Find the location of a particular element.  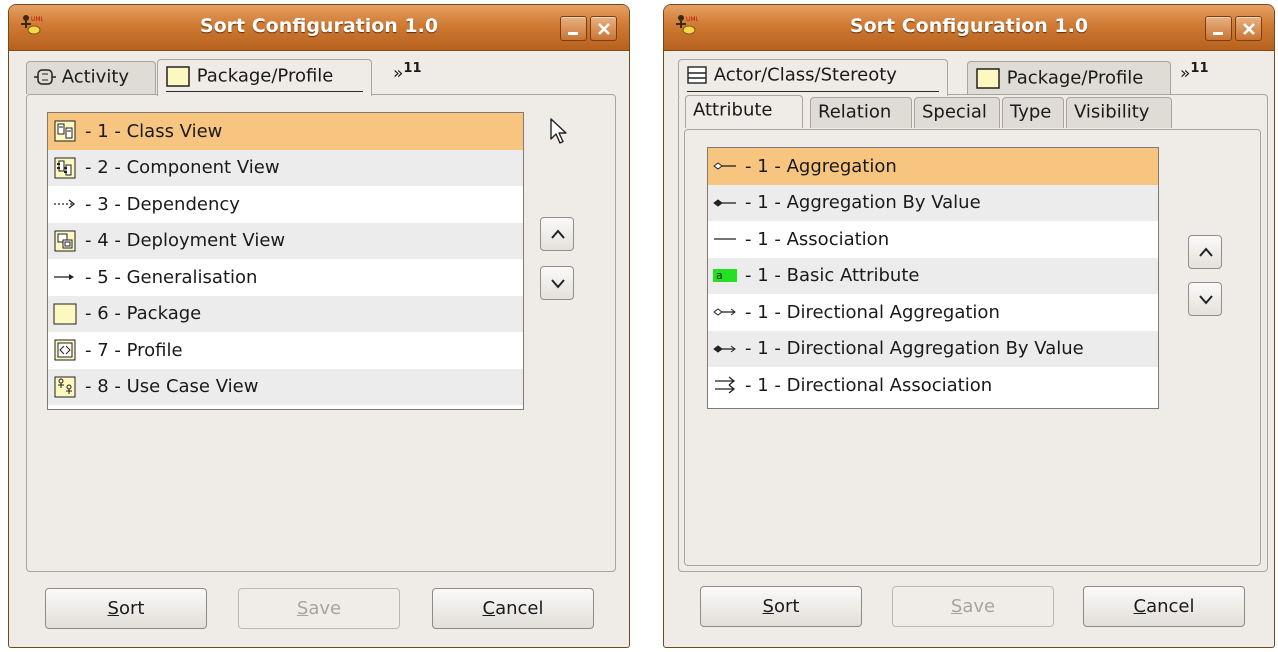

basic-attribute-badge: a is located at coordinates (725, 276).